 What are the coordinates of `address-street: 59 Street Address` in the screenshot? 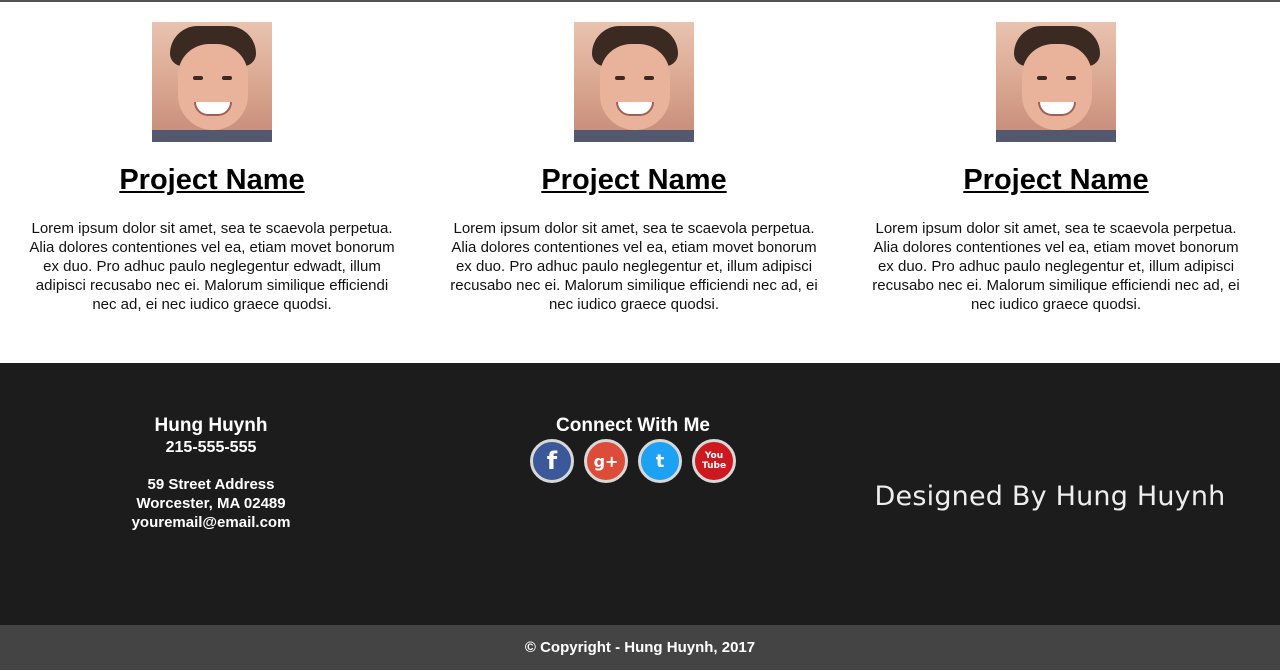 It's located at (211, 484).